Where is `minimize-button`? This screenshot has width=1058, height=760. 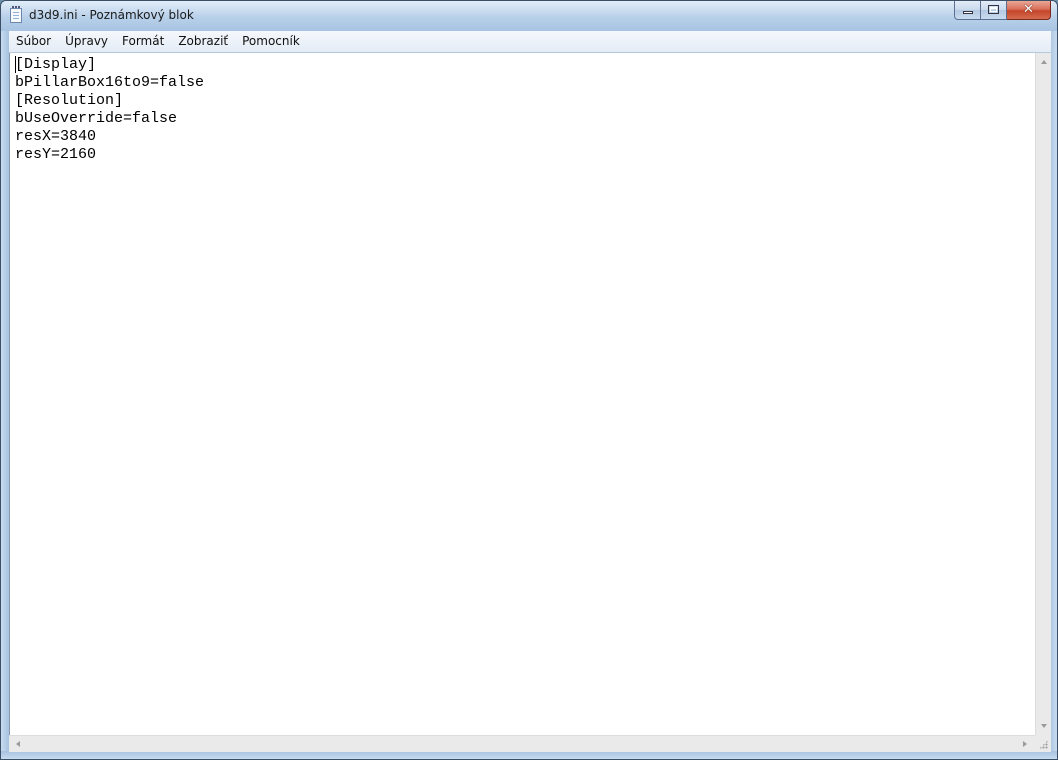 minimize-button is located at coordinates (967, 10).